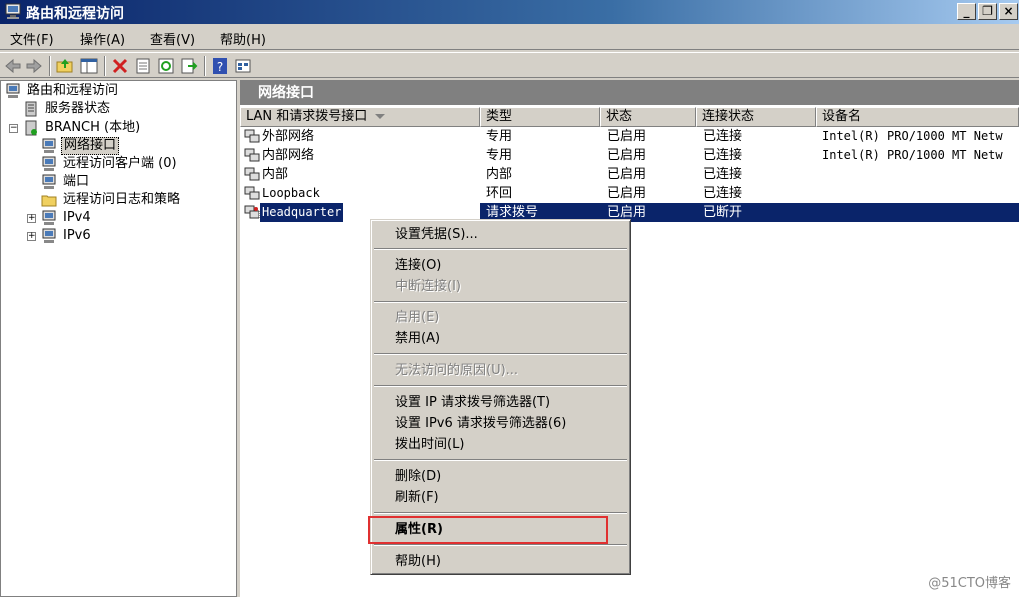  What do you see at coordinates (120, 163) in the screenshot?
I see `tree-item-label: 远程访问客户端 (0)` at bounding box center [120, 163].